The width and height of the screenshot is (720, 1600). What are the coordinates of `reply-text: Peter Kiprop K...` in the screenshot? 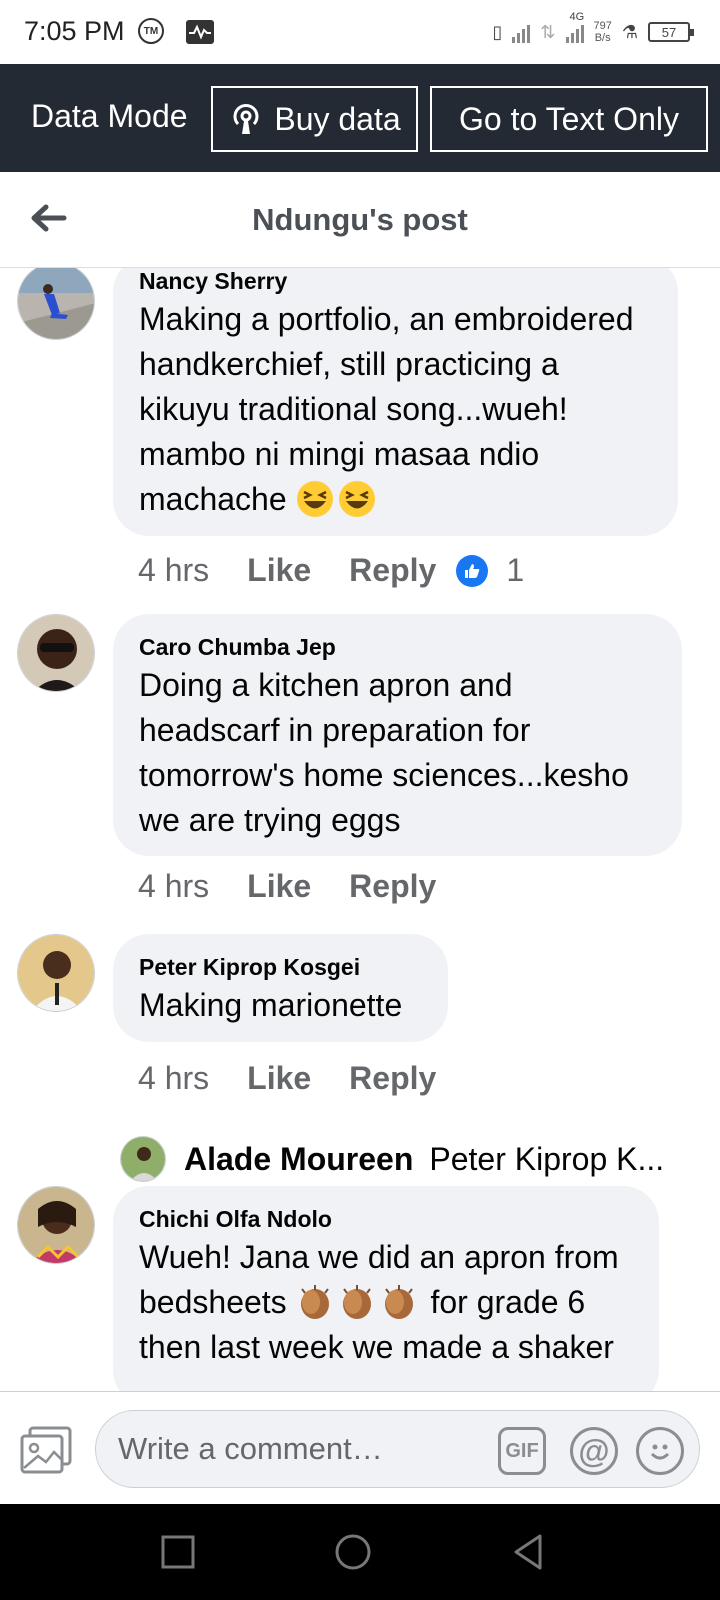 It's located at (547, 1158).